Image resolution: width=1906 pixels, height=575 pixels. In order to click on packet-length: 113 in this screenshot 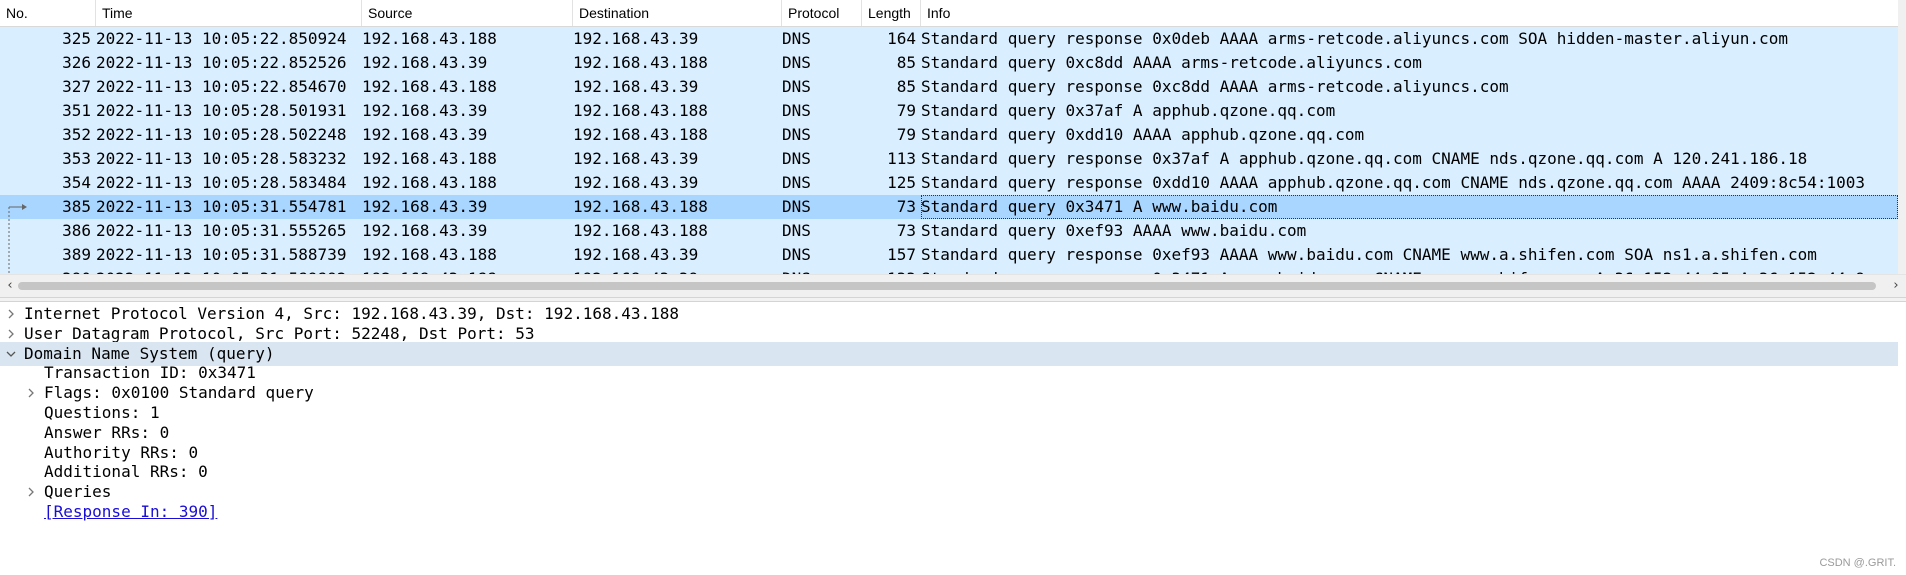, I will do `click(901, 158)`.